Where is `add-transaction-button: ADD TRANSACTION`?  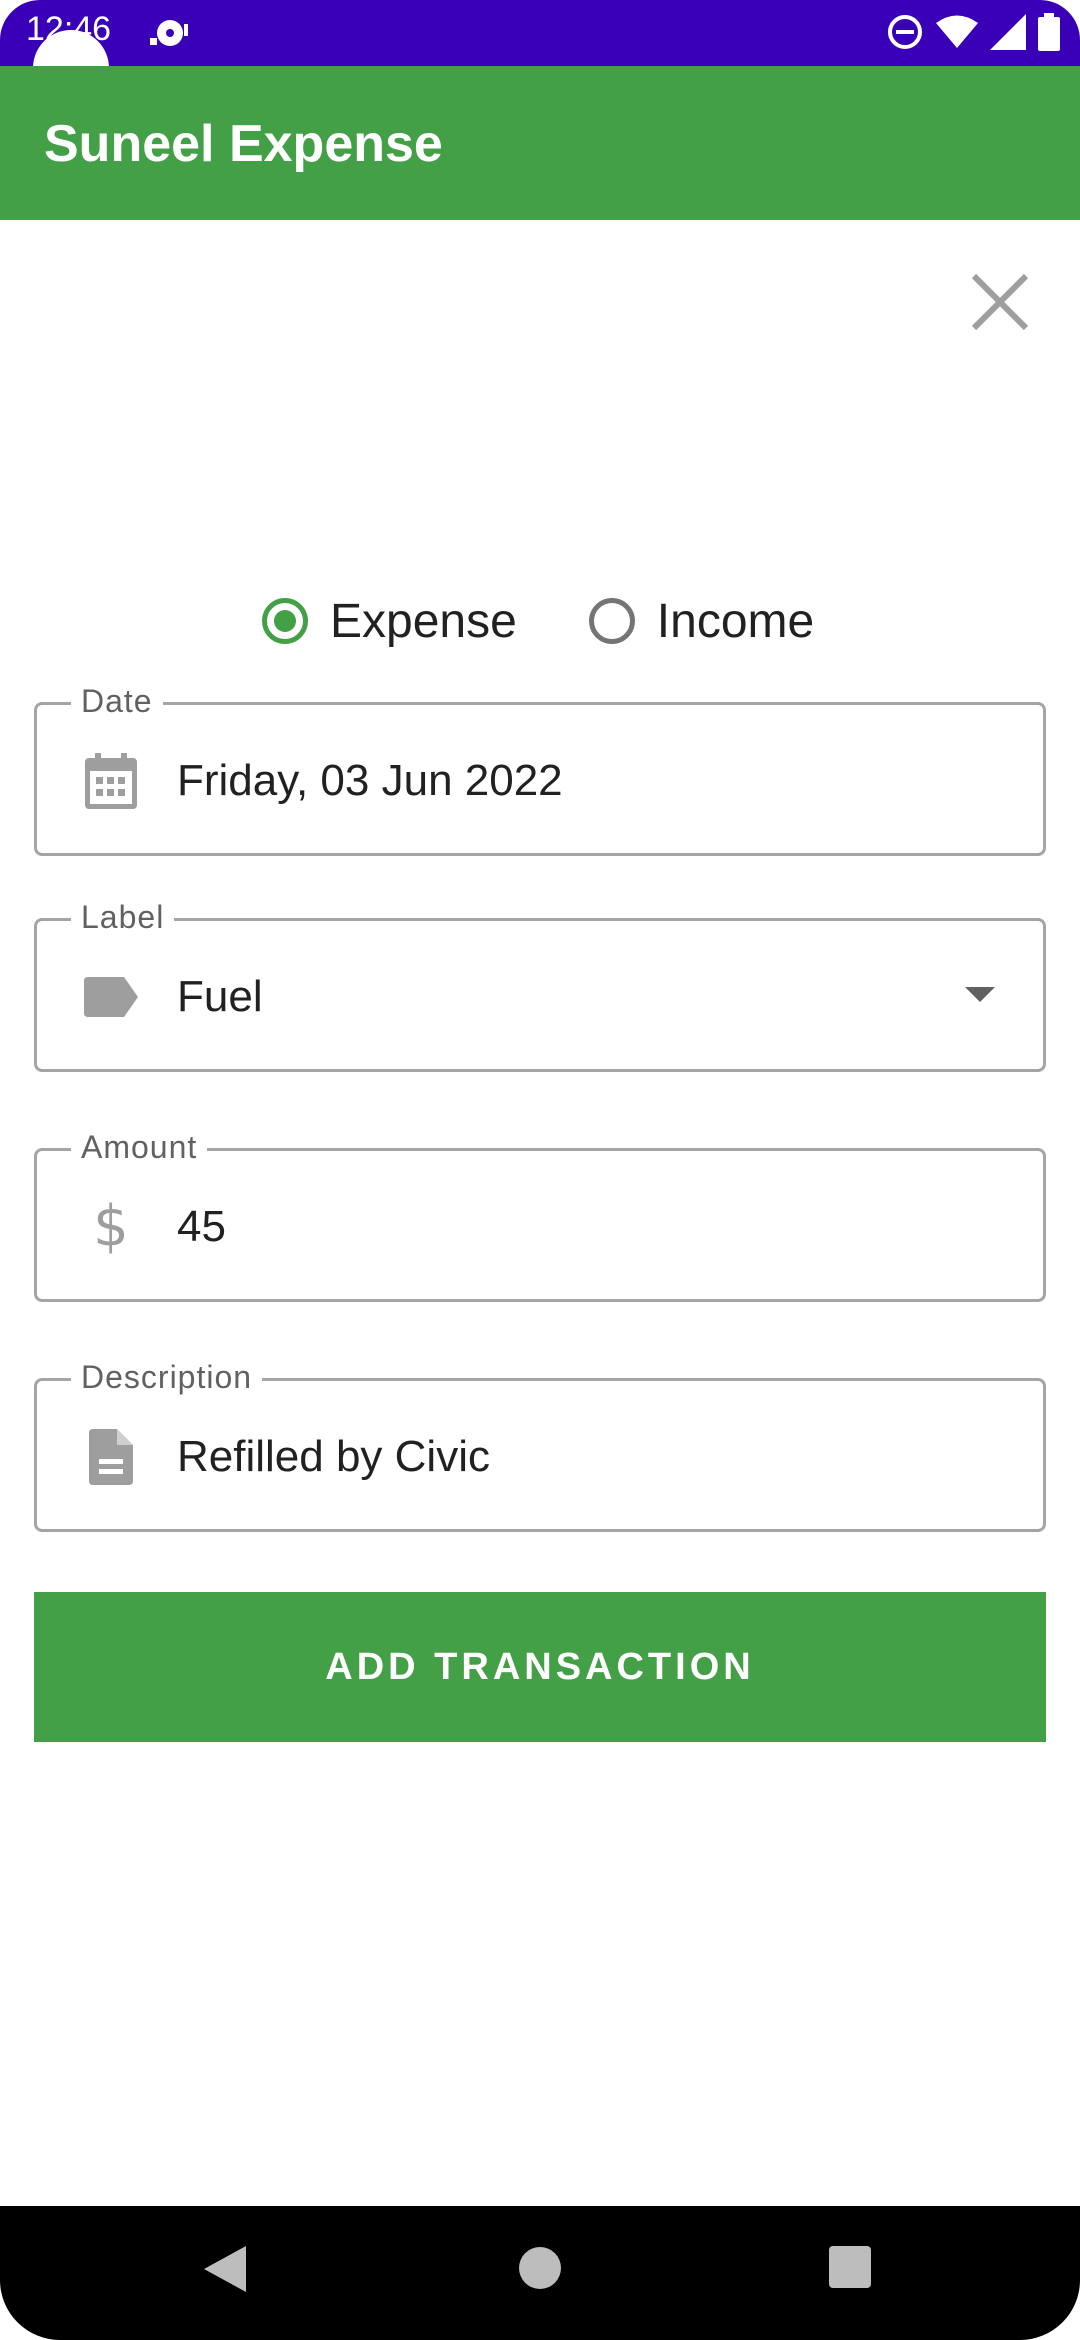 add-transaction-button: ADD TRANSACTION is located at coordinates (540, 1667).